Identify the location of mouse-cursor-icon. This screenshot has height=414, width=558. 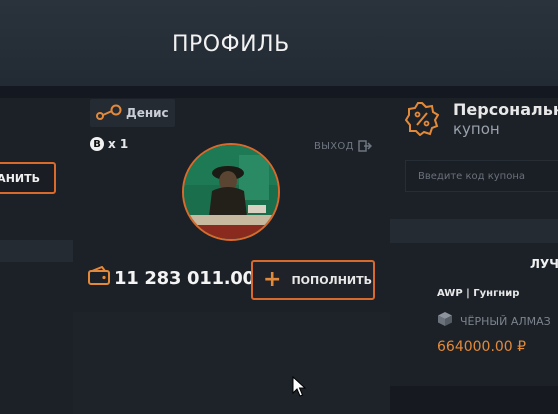
(299, 388).